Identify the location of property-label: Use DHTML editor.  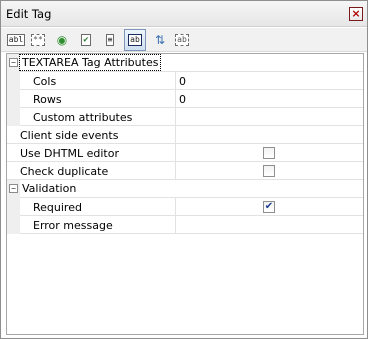
(69, 153).